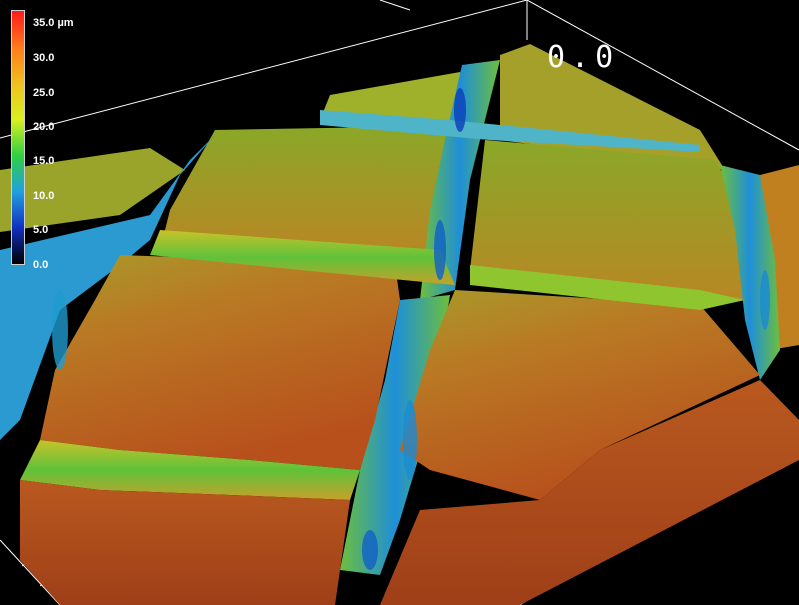 This screenshot has height=605, width=799. Describe the element at coordinates (44, 58) in the screenshot. I see `colorbar-tick-label: 30.0` at that location.